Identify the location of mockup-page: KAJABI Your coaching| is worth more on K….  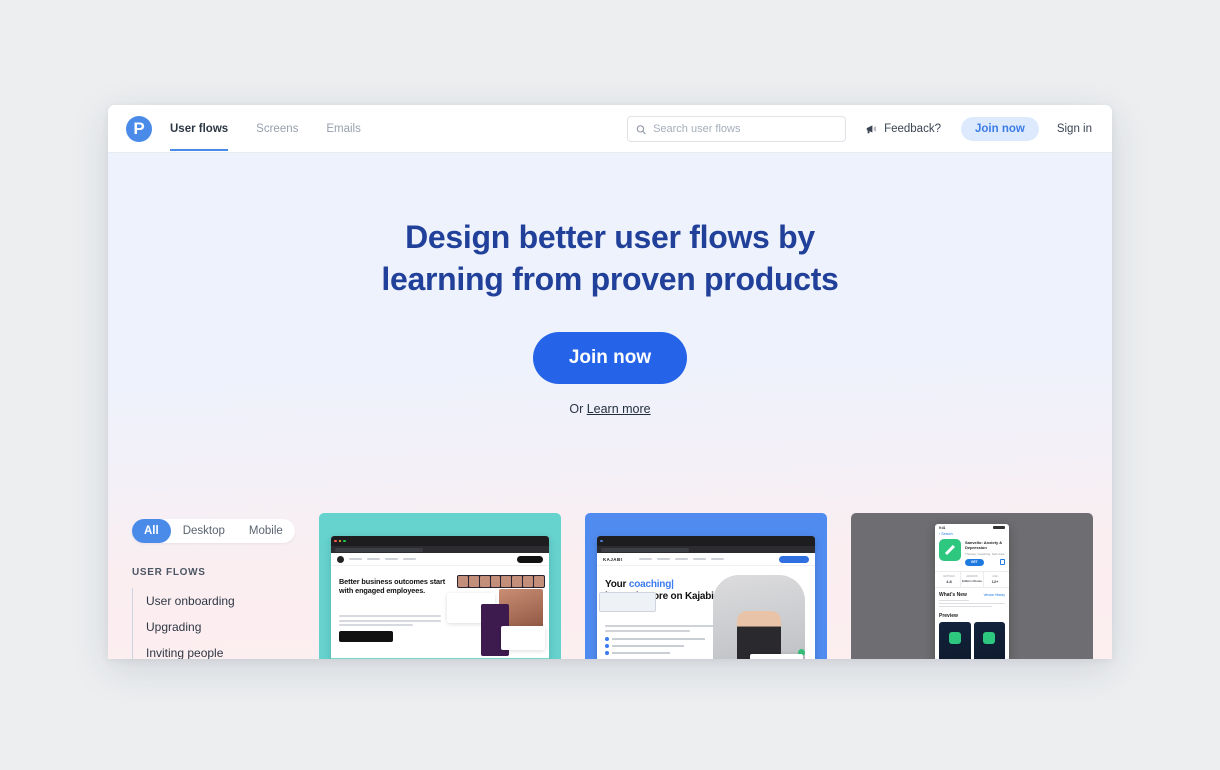
(706, 606).